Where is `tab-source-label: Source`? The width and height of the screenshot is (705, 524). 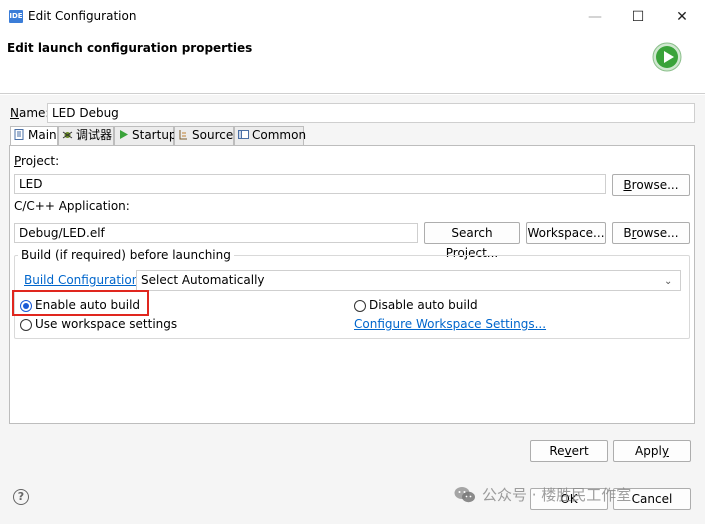 tab-source-label: Source is located at coordinates (213, 135).